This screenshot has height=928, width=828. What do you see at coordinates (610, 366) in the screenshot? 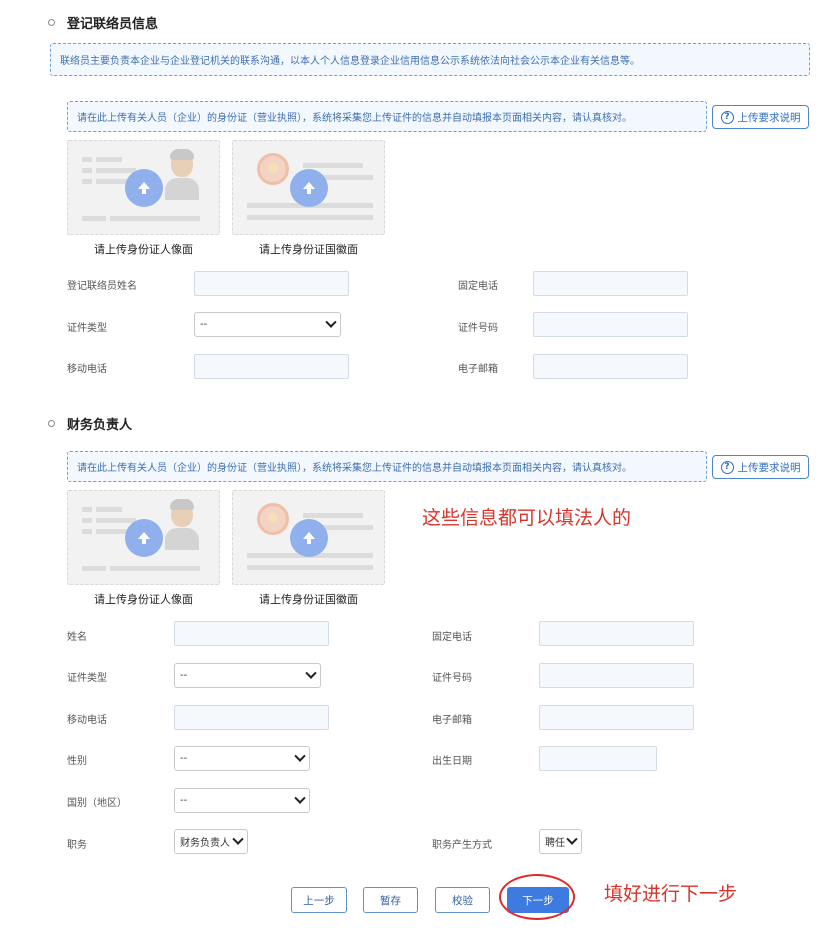
I see `liaison-email-input` at bounding box center [610, 366].